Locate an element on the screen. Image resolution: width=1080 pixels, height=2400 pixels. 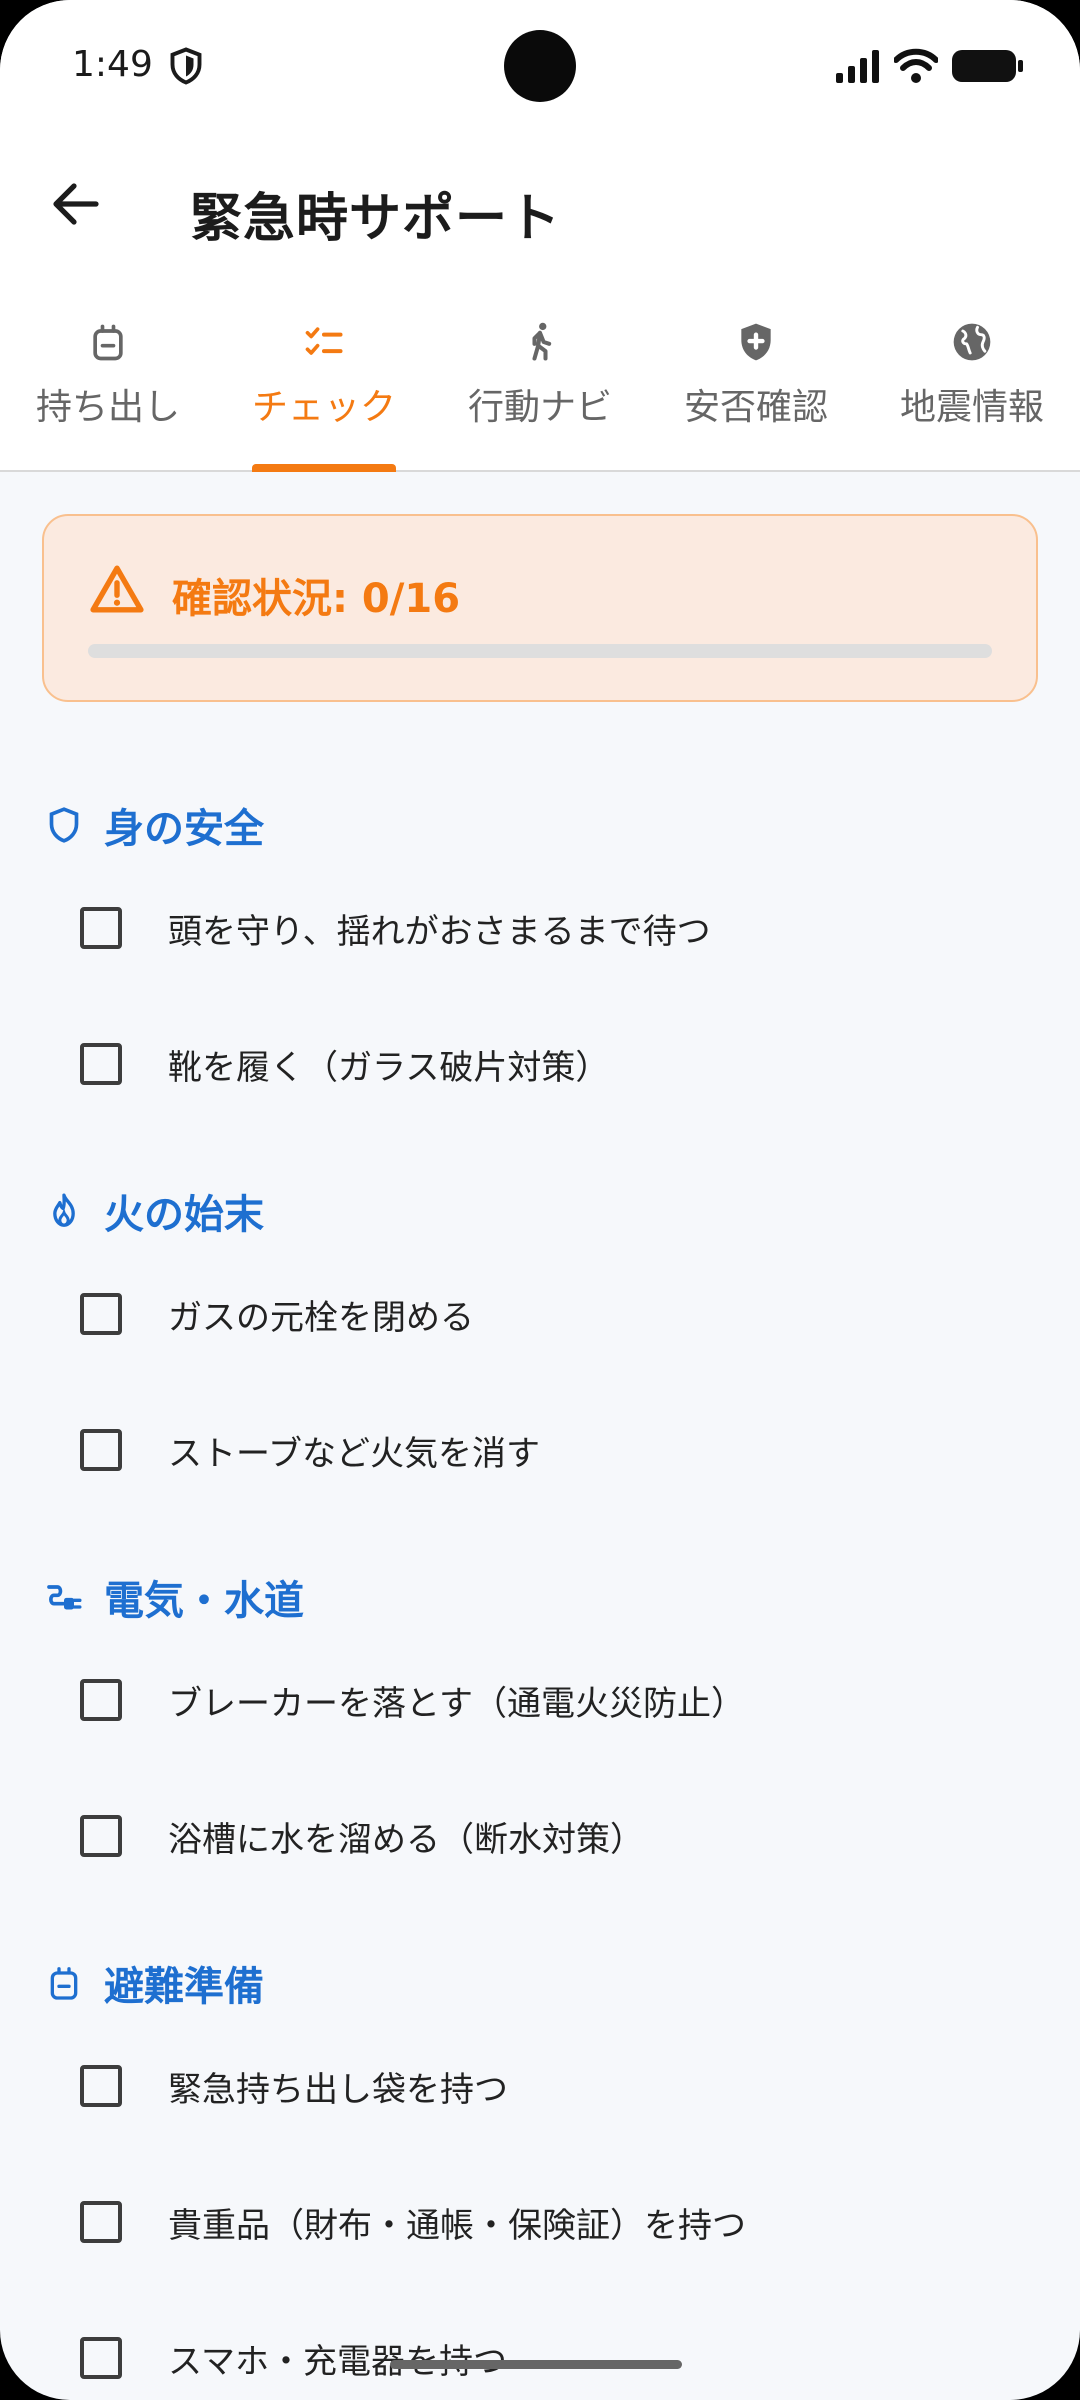
shield-icon is located at coordinates (64, 825).